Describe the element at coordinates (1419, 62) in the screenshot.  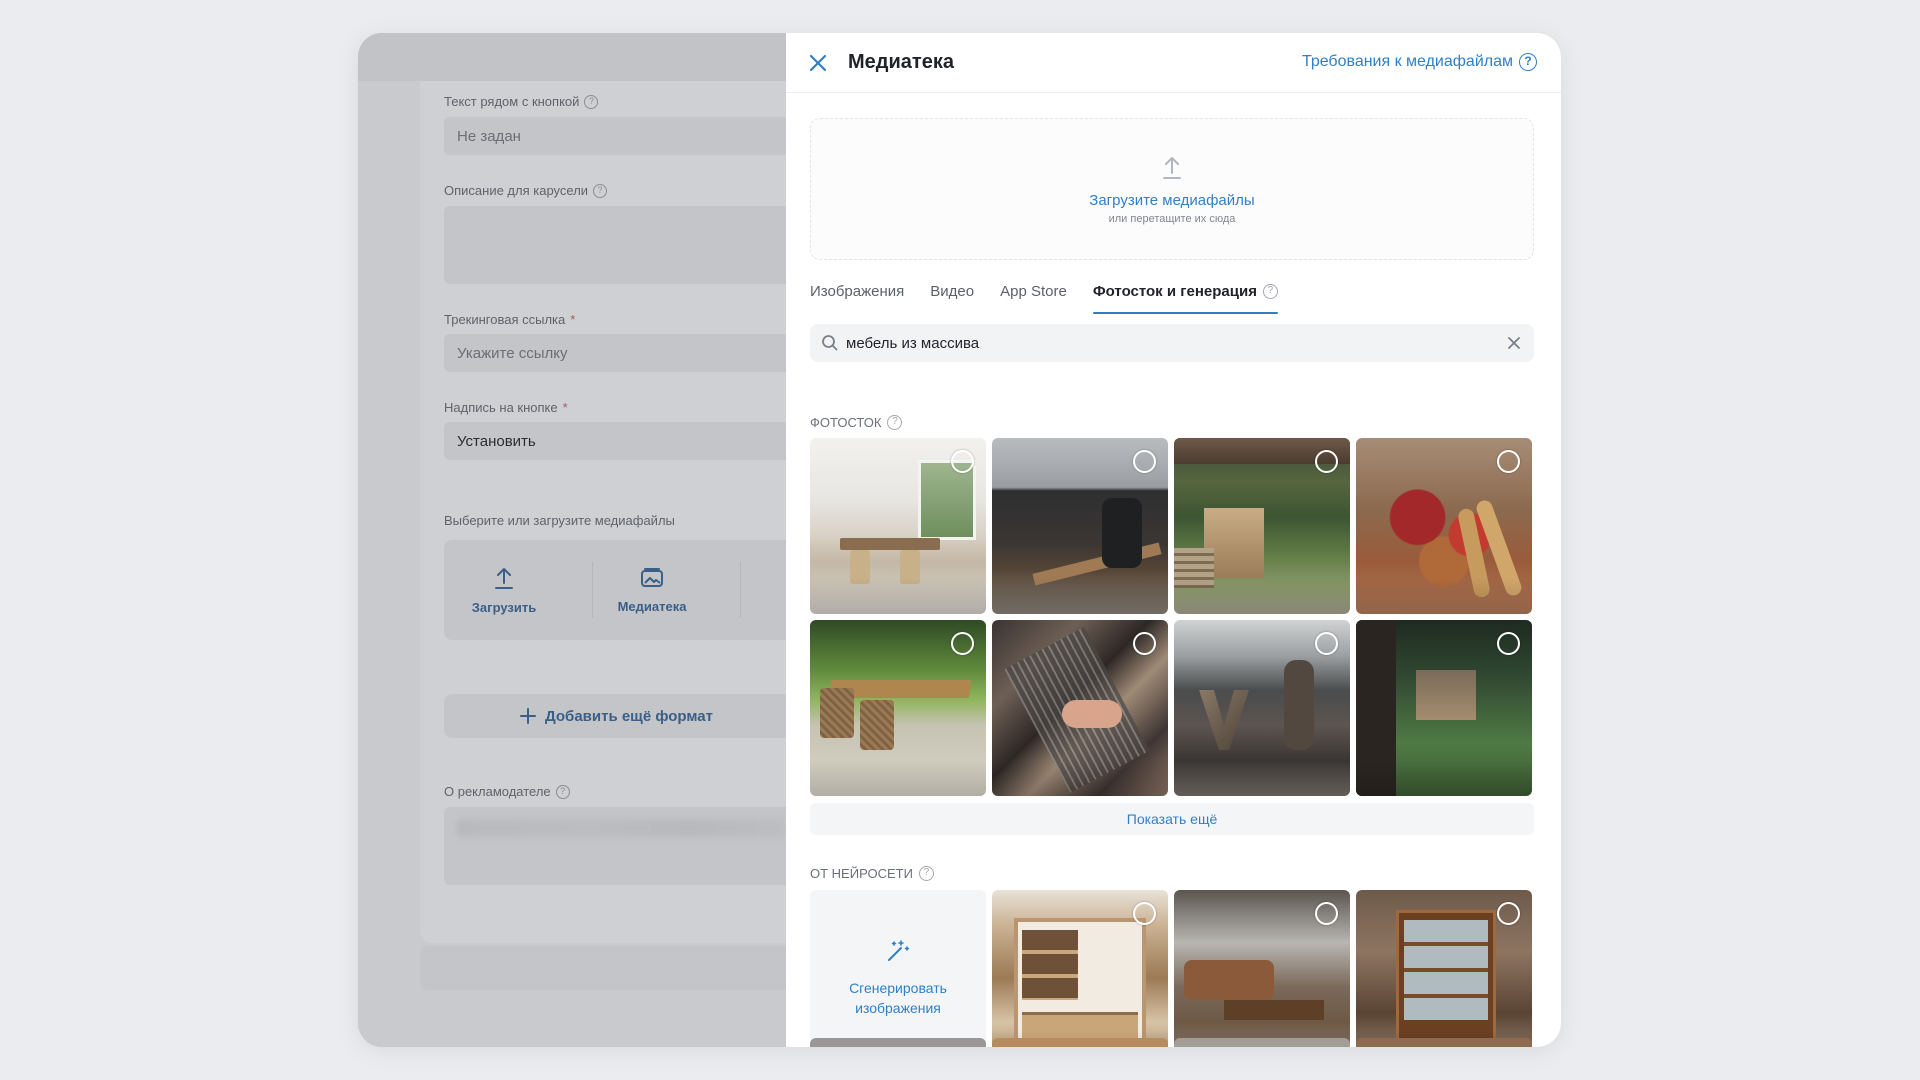
I see `requirements-link: Требования к медиафайлам ?` at that location.